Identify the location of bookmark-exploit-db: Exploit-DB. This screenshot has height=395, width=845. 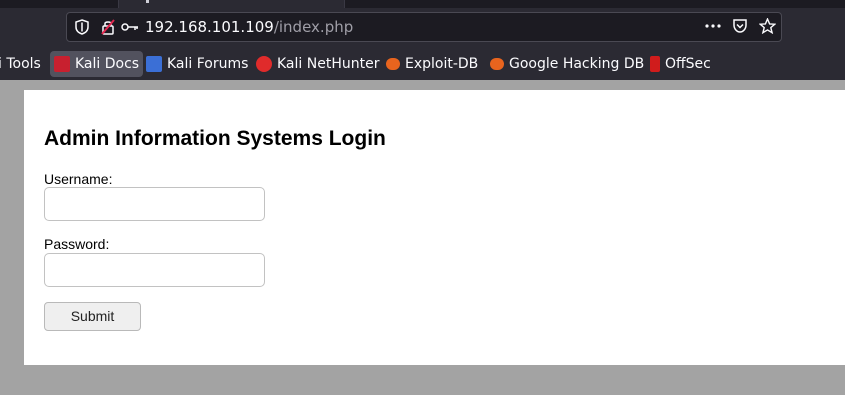
(432, 64).